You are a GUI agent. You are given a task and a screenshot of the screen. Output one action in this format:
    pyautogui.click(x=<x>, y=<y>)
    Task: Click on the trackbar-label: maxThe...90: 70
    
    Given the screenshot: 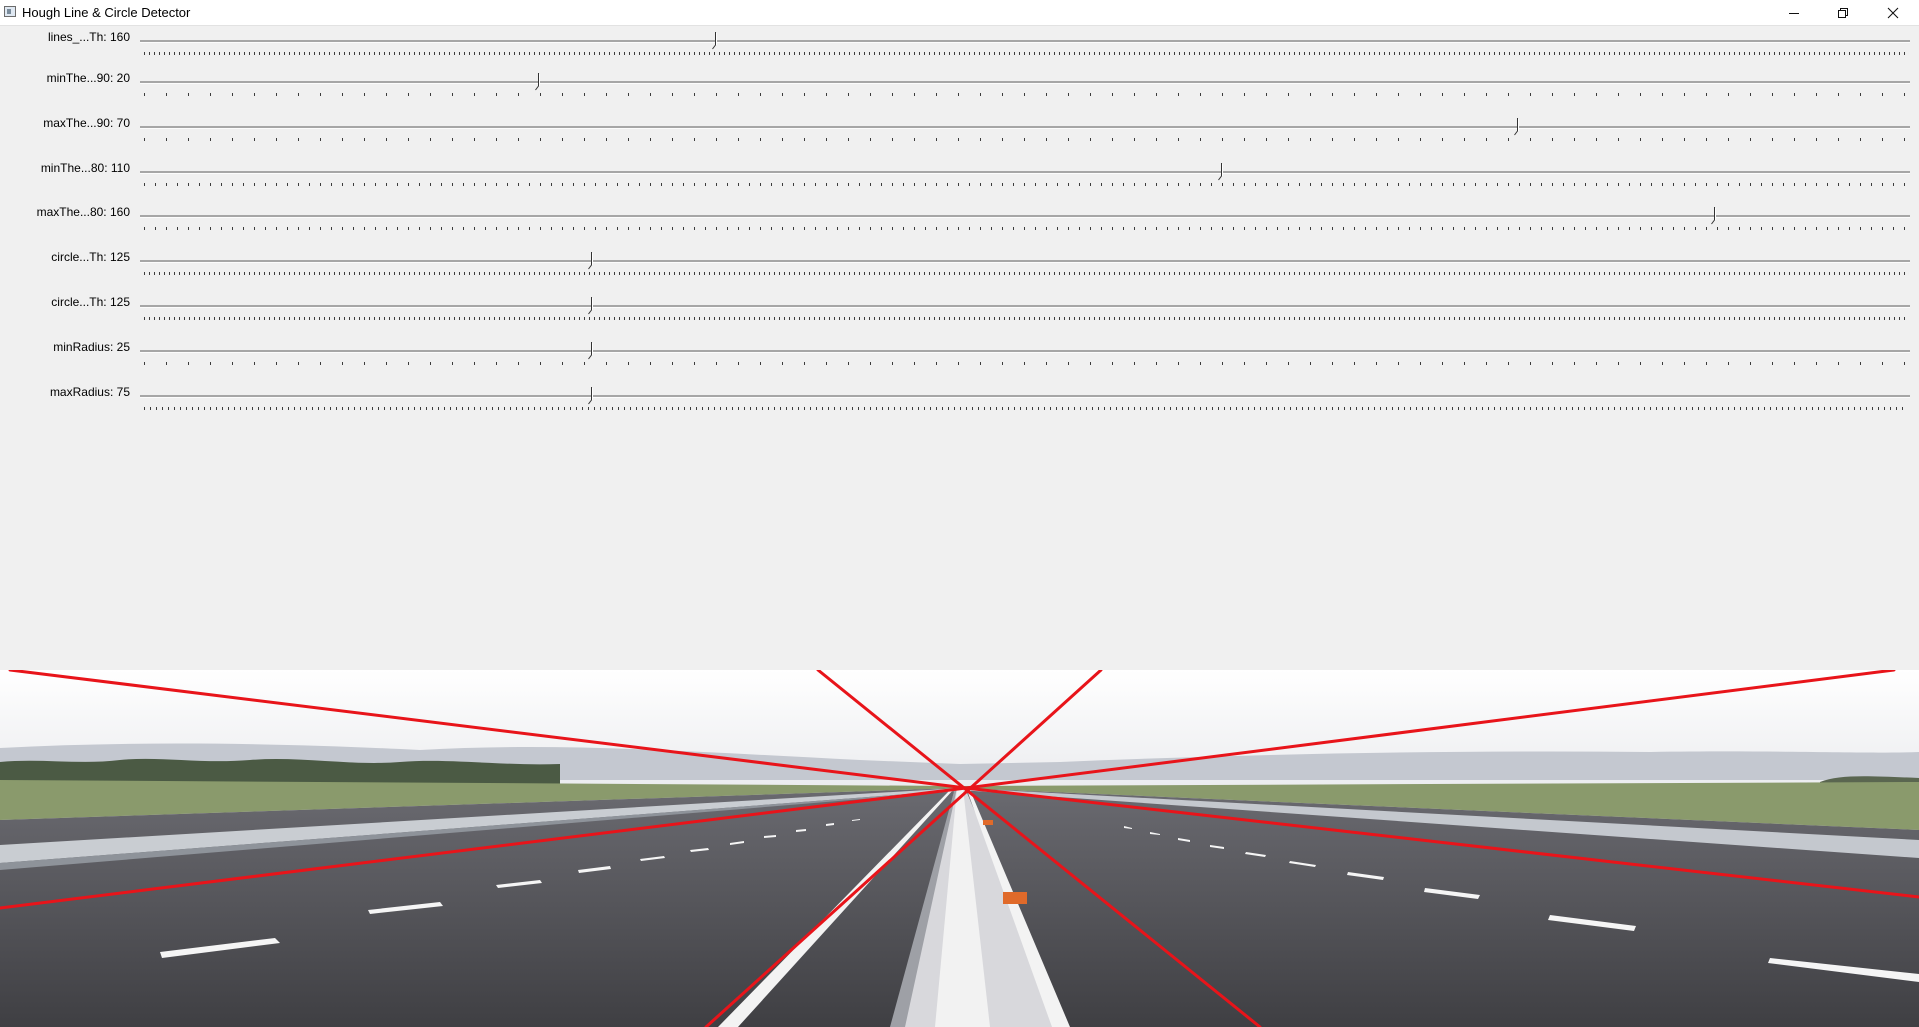 What is the action you would take?
    pyautogui.click(x=86, y=123)
    